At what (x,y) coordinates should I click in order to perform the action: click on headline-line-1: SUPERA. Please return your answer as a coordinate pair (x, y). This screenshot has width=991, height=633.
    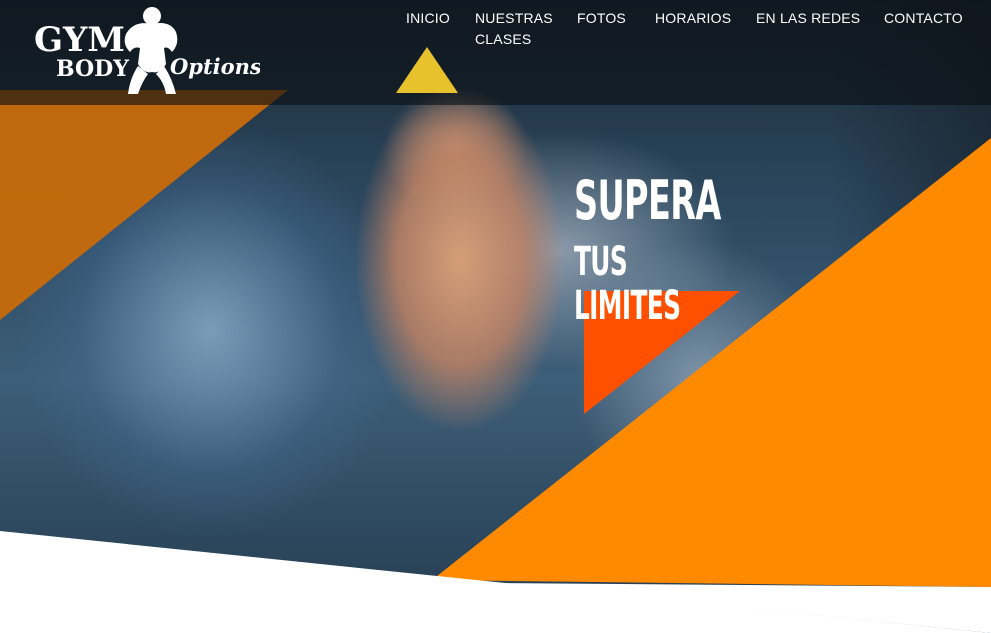
    Looking at the image, I should click on (647, 200).